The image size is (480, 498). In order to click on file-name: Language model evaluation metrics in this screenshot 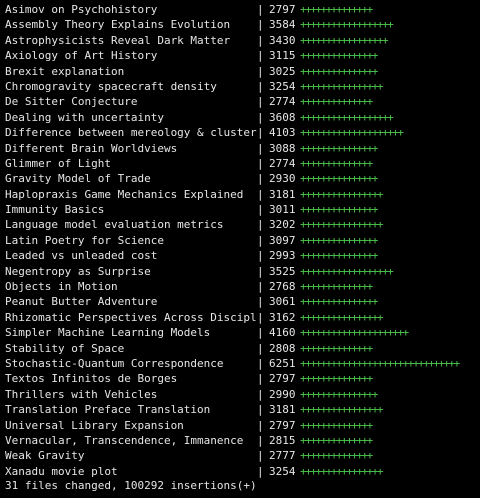, I will do `click(114, 225)`.